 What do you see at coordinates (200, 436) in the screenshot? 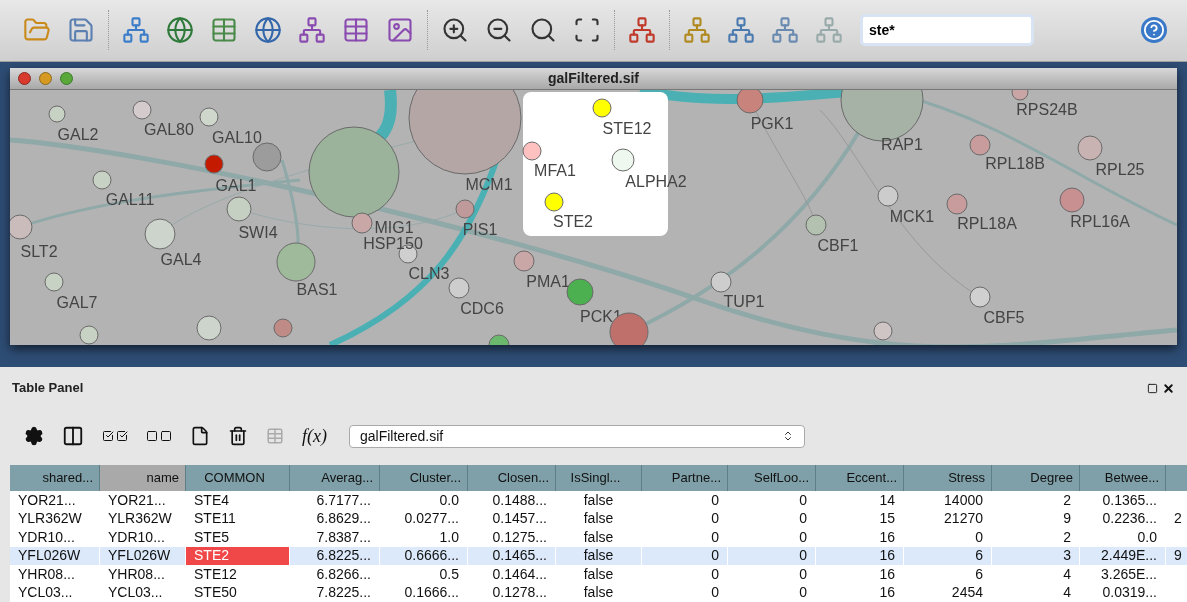
I see `new-column-icon` at bounding box center [200, 436].